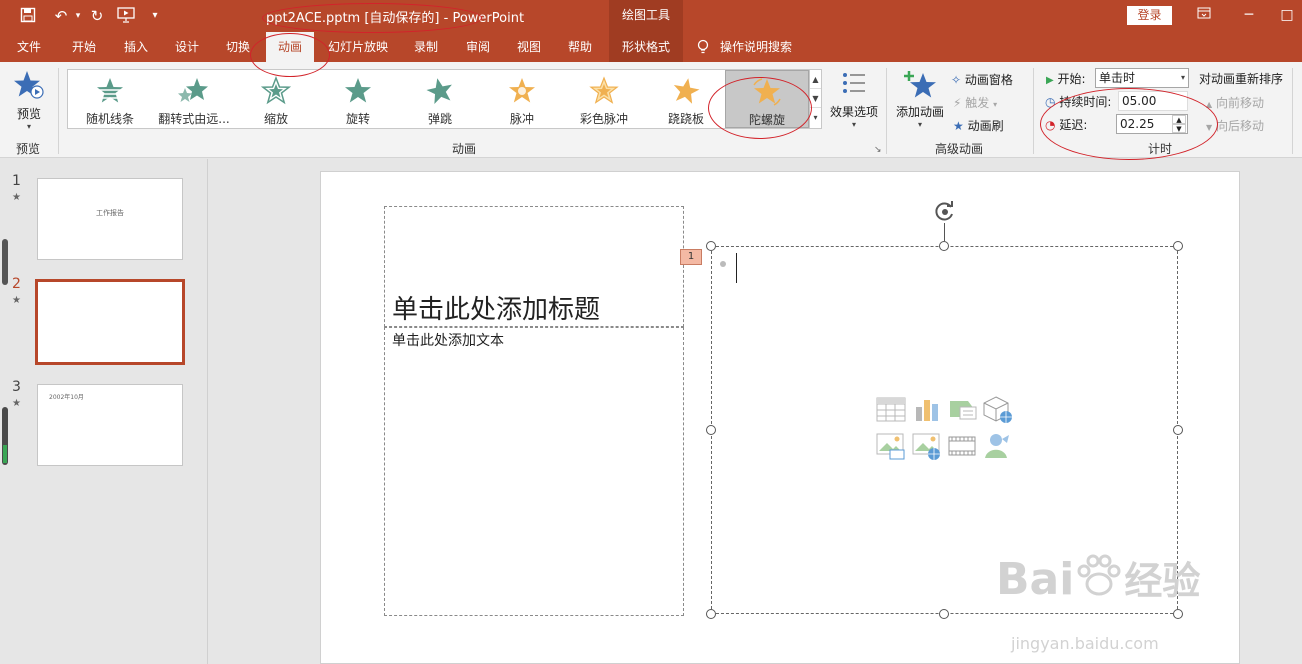  Describe the element at coordinates (963, 447) in the screenshot. I see `insert-video-icon` at that location.